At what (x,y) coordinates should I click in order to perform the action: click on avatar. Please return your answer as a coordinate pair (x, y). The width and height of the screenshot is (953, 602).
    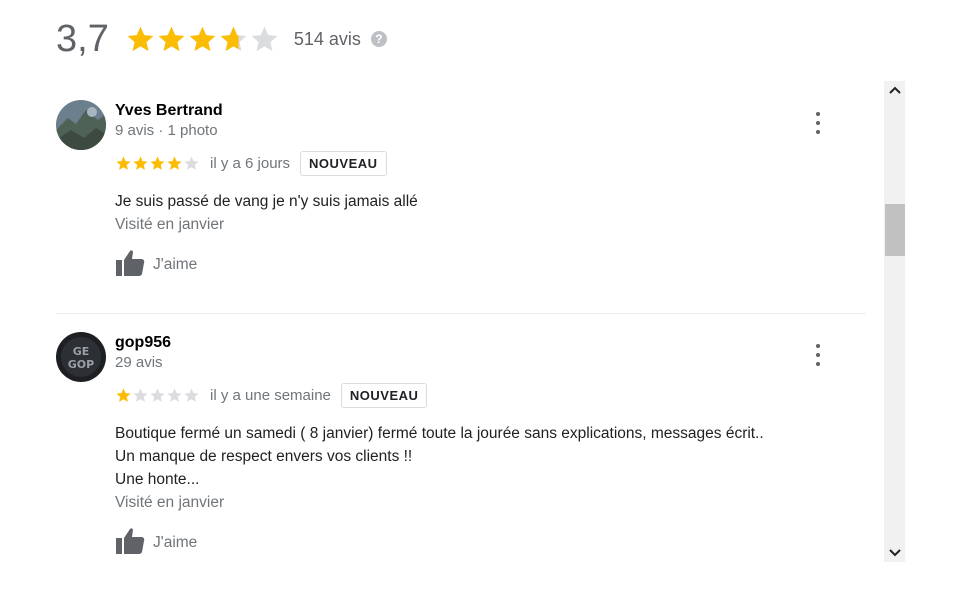
    Looking at the image, I should click on (81, 125).